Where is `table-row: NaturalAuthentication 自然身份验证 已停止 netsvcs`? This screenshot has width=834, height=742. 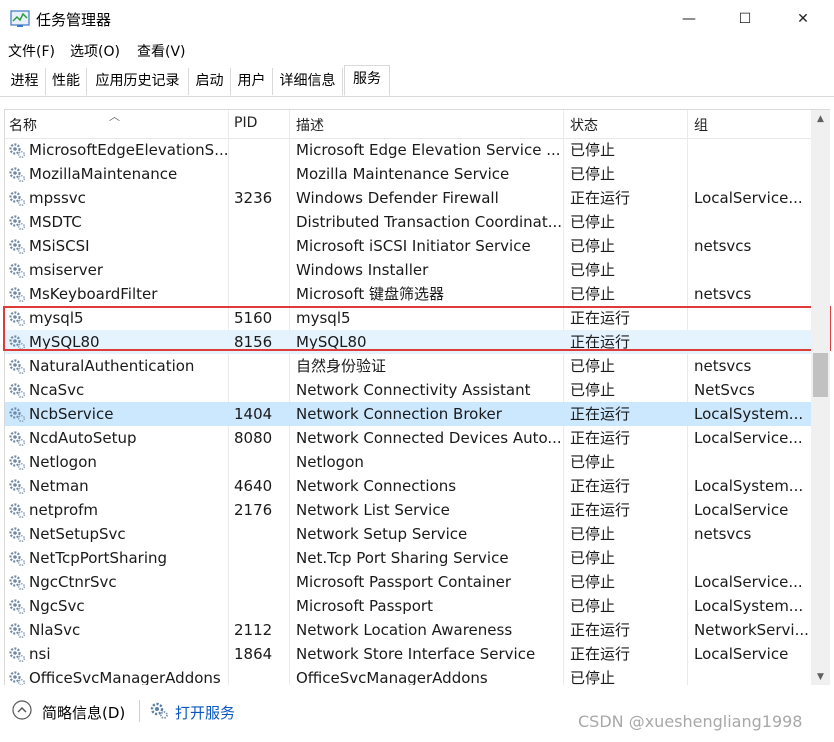 table-row: NaturalAuthentication 自然身份验证 已停止 netsvcs is located at coordinates (408, 366).